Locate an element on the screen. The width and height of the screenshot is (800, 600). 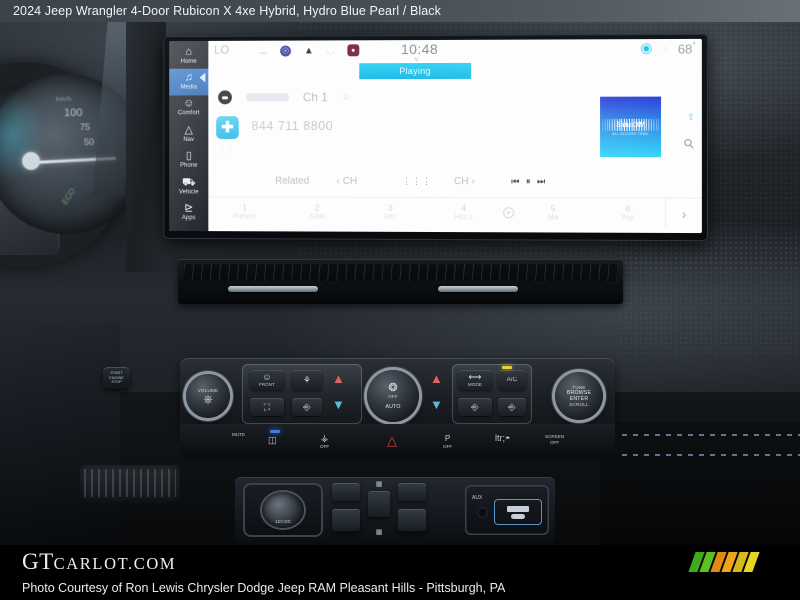
sidebar-label-home: Home is located at coordinates (188, 61).